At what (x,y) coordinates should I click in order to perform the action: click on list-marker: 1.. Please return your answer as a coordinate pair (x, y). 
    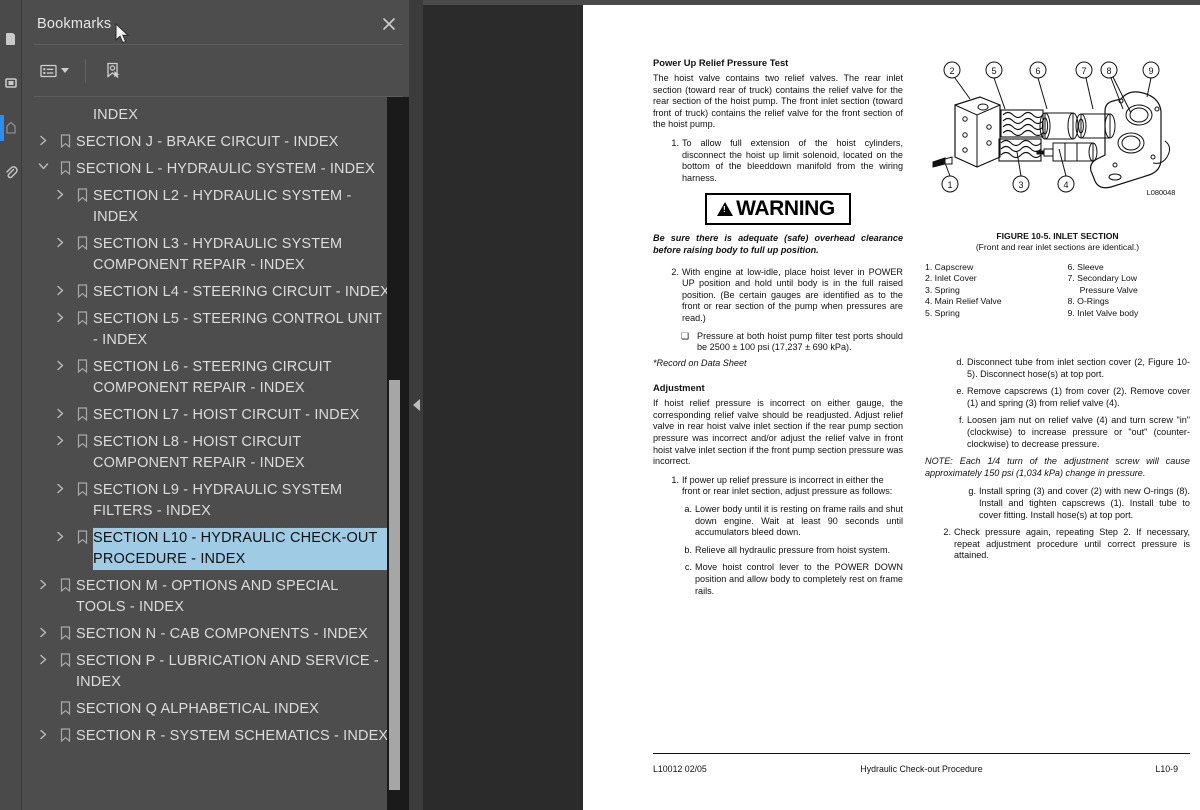
    Looking at the image, I should click on (675, 479).